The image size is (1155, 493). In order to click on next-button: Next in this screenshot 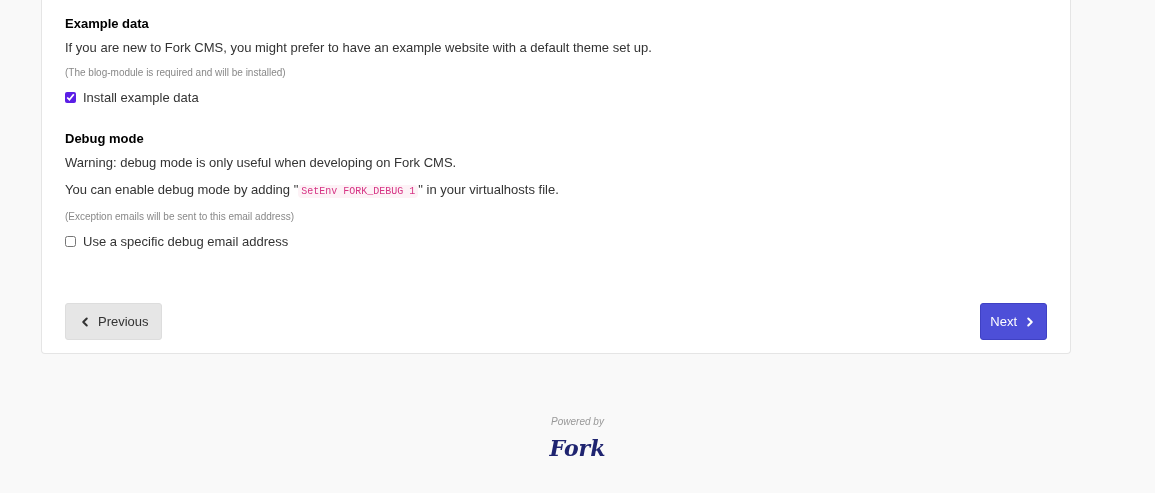, I will do `click(1013, 321)`.